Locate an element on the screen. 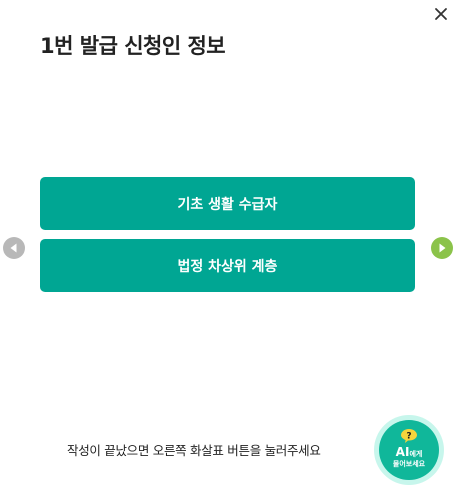  next-button is located at coordinates (442, 248).